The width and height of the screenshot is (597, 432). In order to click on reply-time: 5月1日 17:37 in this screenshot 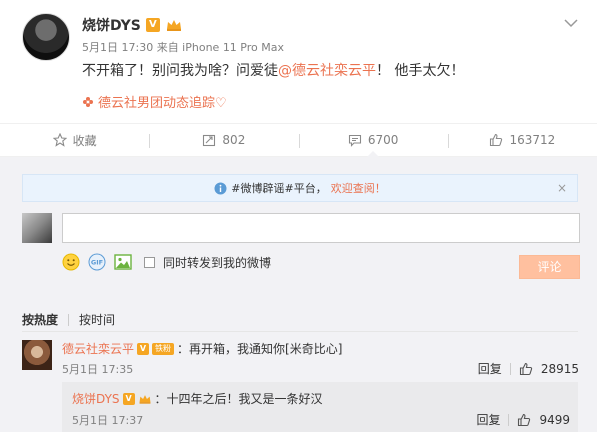, I will do `click(108, 420)`.